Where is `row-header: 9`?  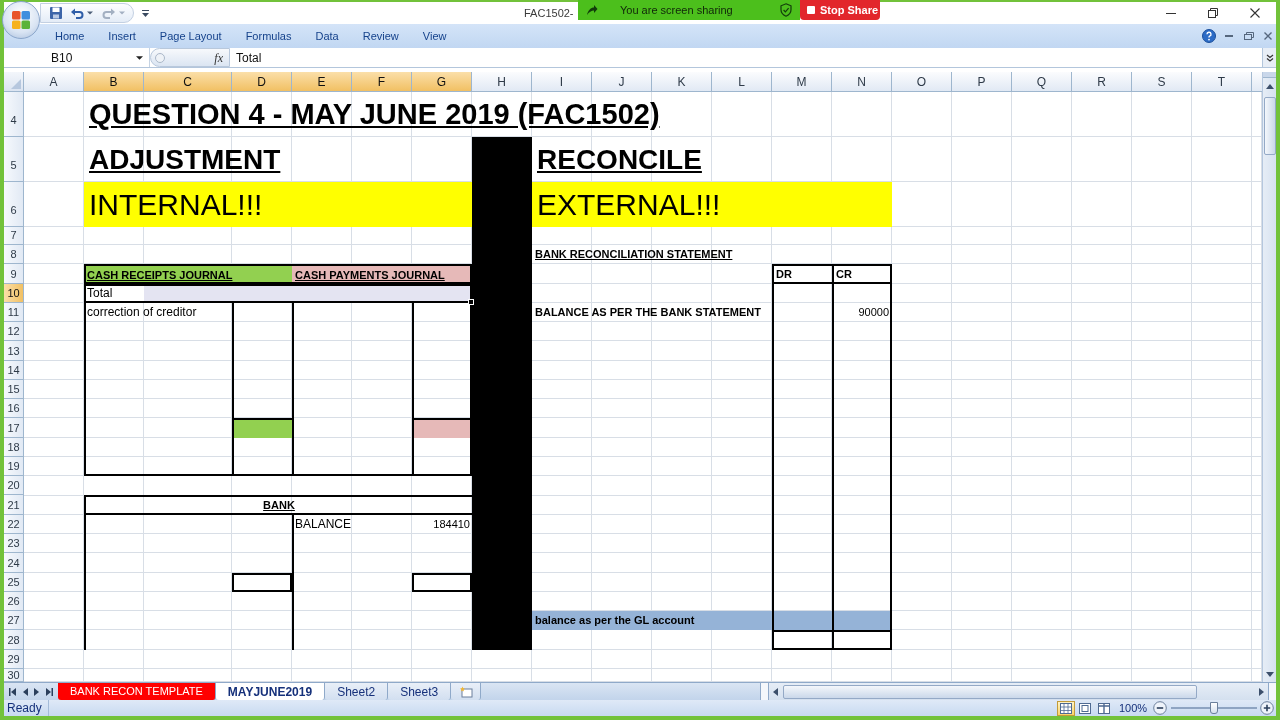 row-header: 9 is located at coordinates (14, 274).